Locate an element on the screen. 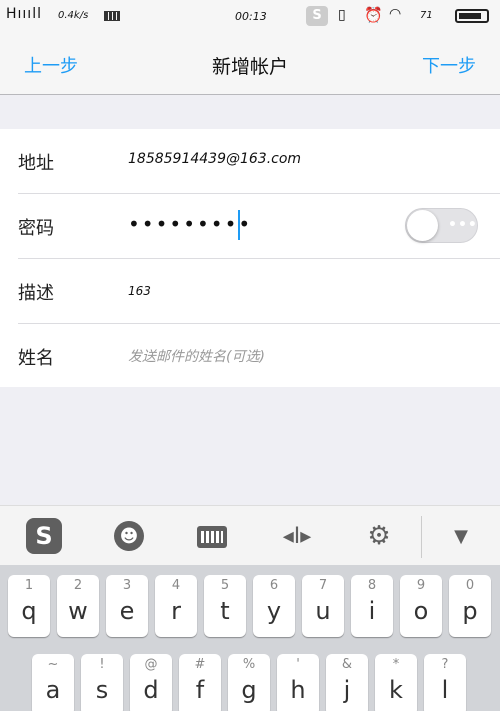  key-g: % g is located at coordinates (249, 682).